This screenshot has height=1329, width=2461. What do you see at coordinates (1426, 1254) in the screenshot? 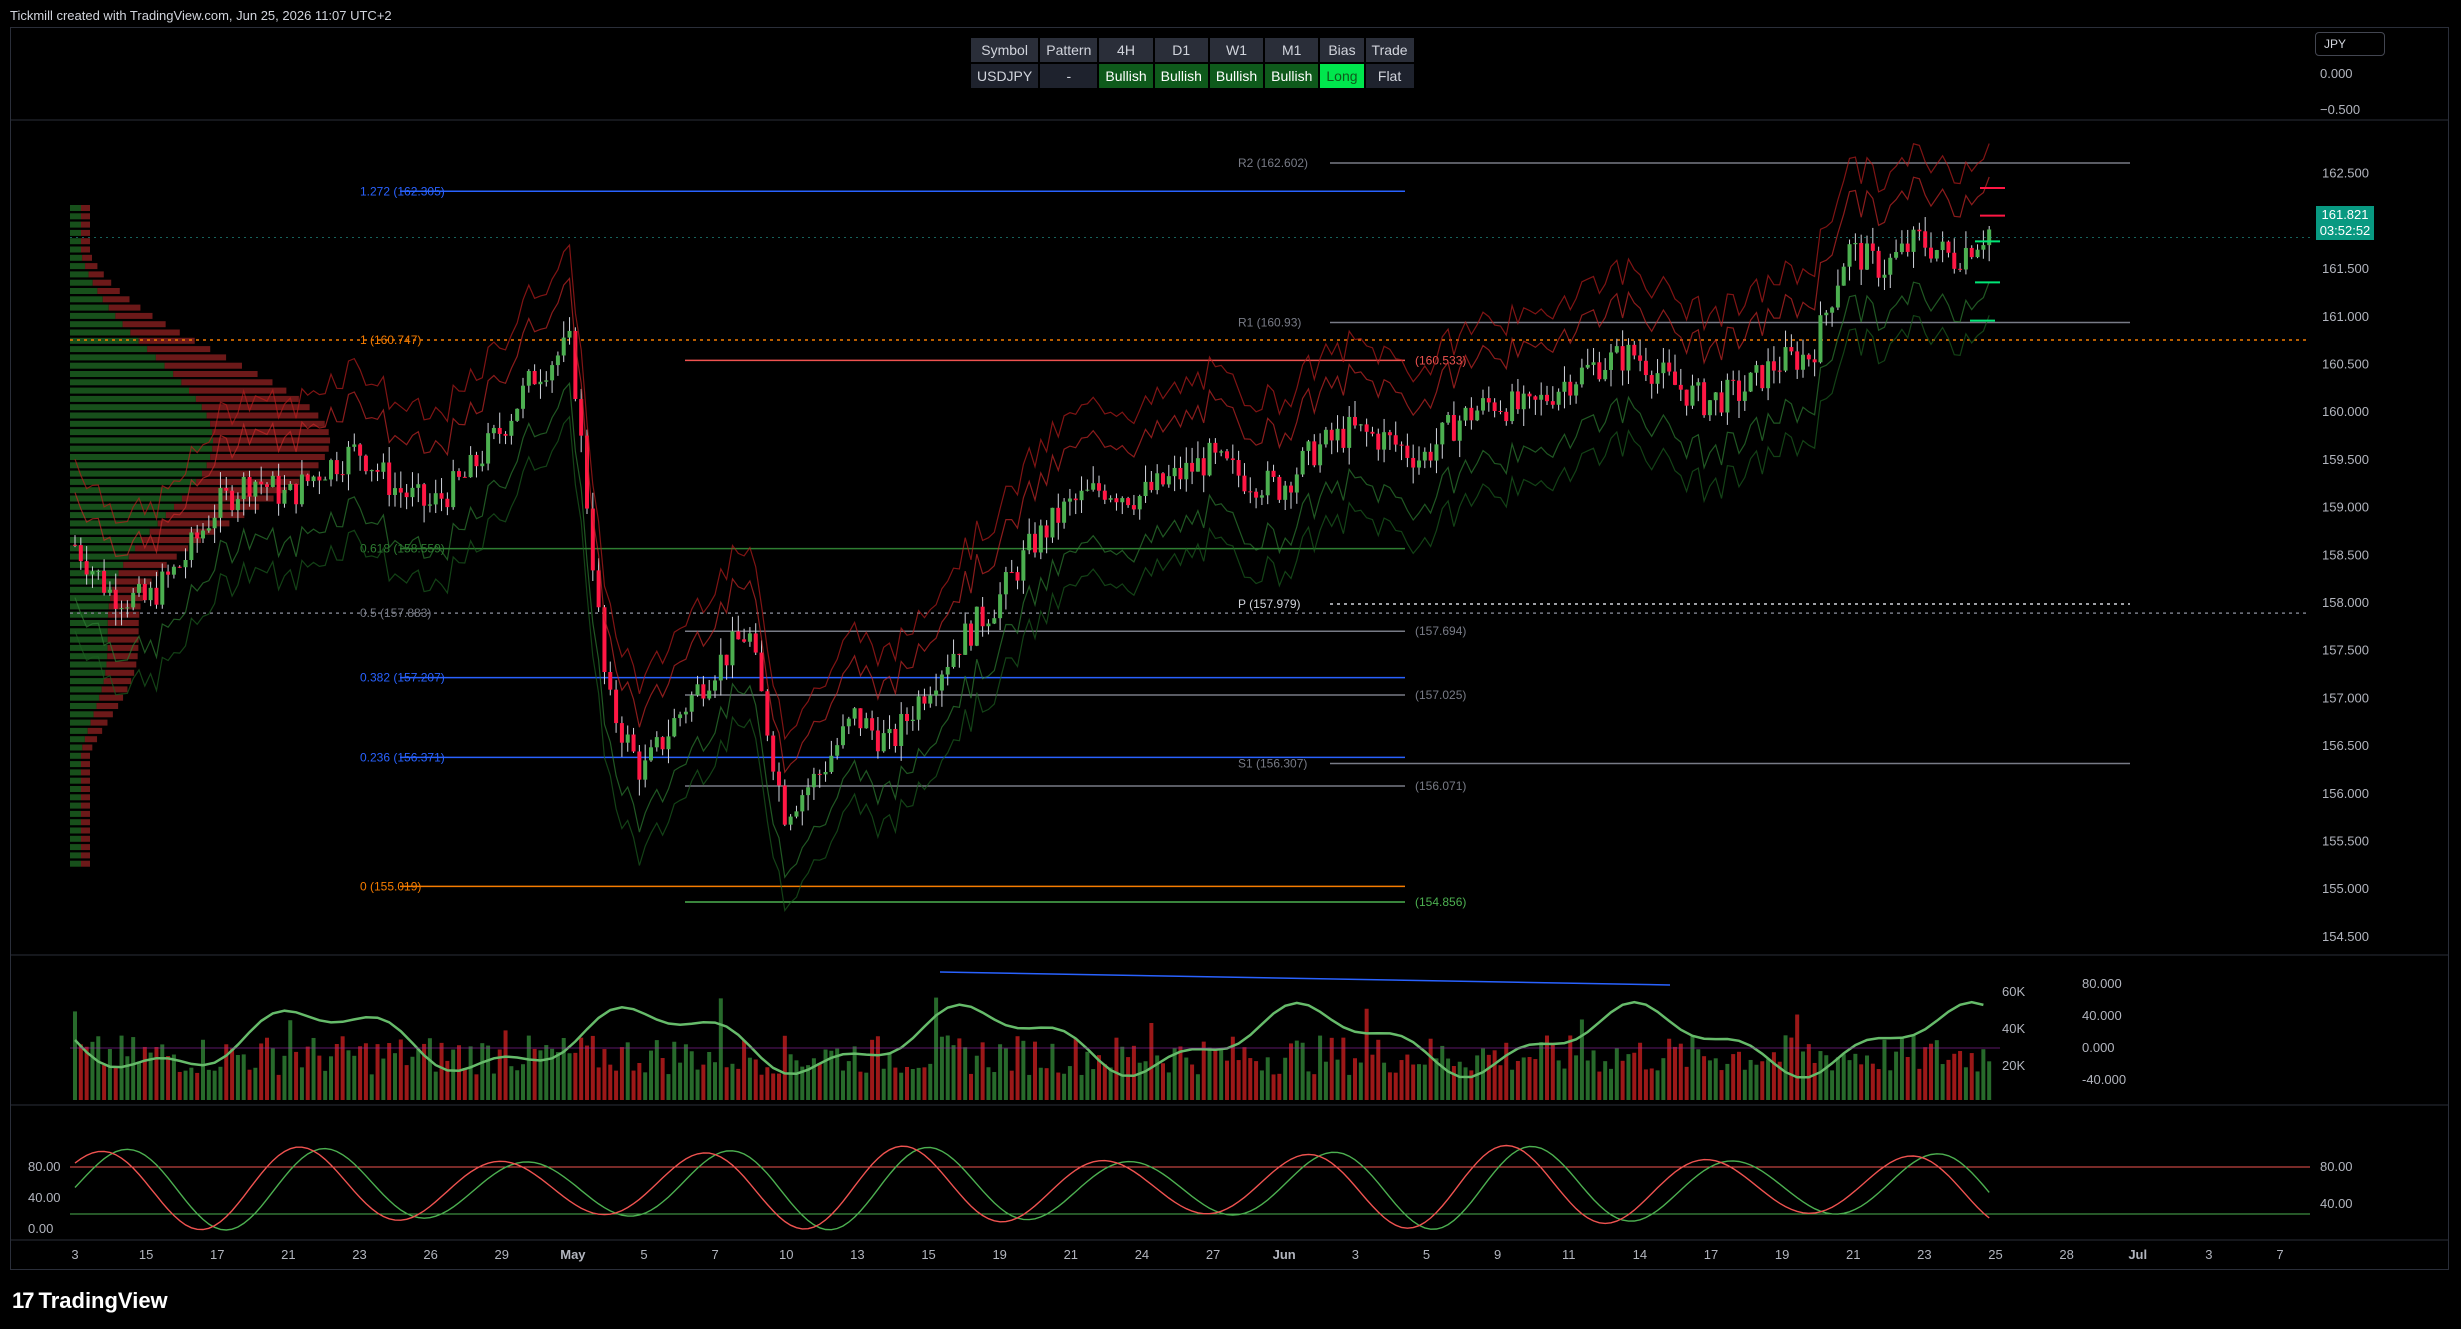
I see `time-axis-tick: 5` at bounding box center [1426, 1254].